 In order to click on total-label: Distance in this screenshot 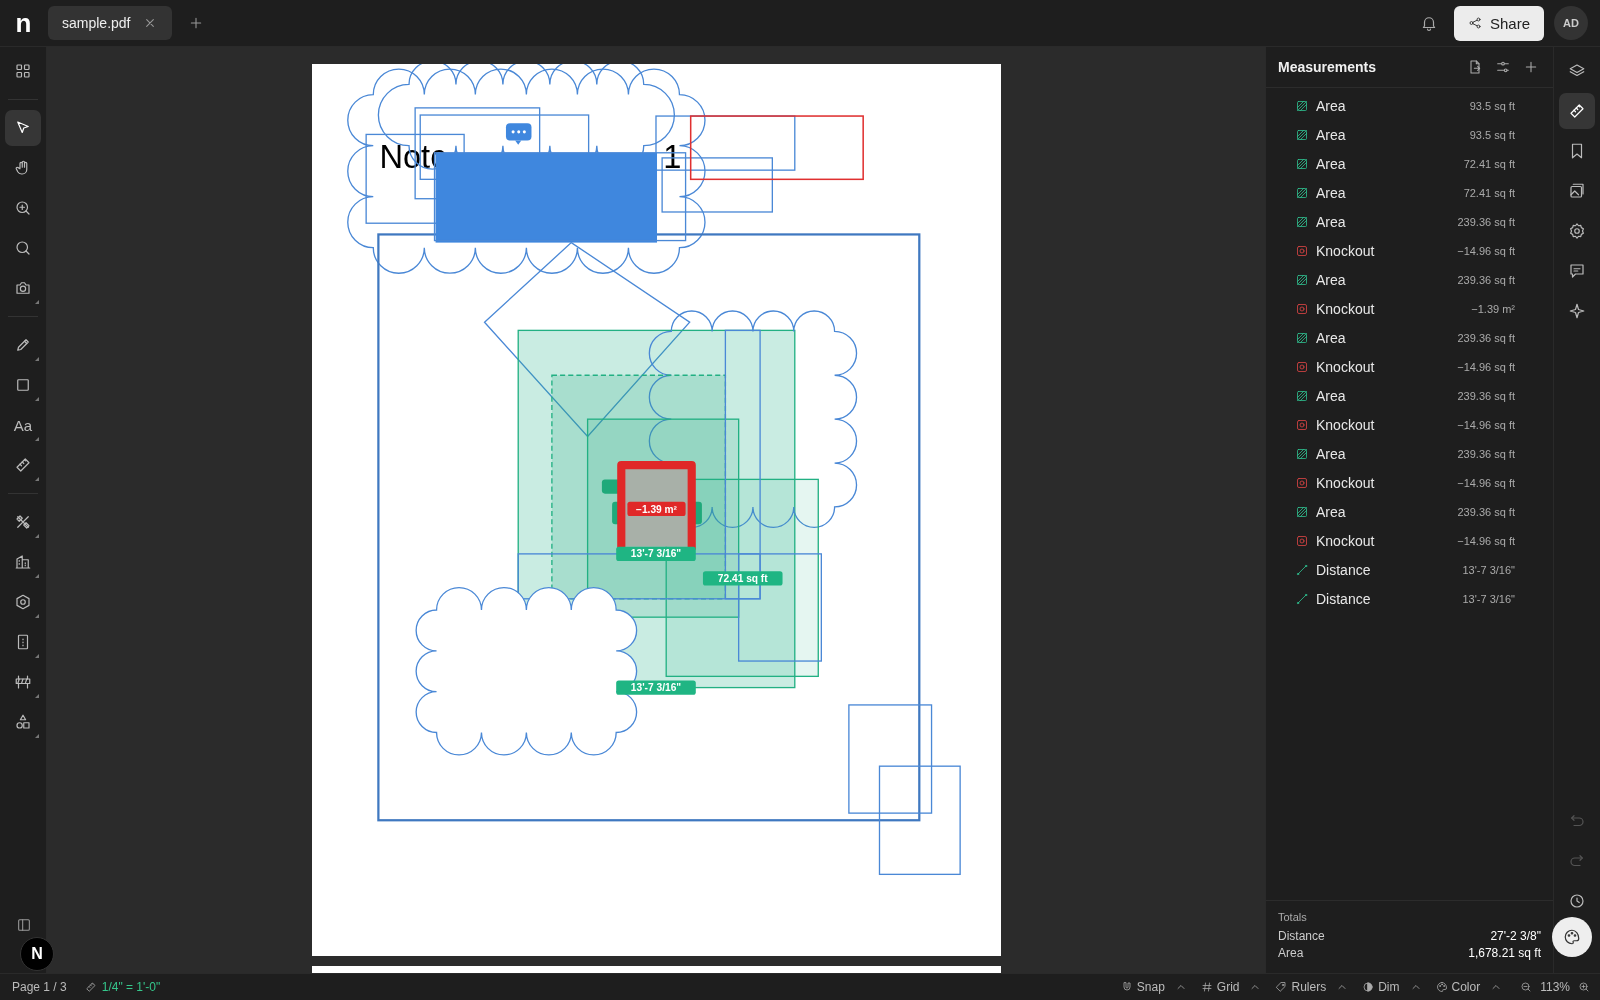, I will do `click(1301, 936)`.